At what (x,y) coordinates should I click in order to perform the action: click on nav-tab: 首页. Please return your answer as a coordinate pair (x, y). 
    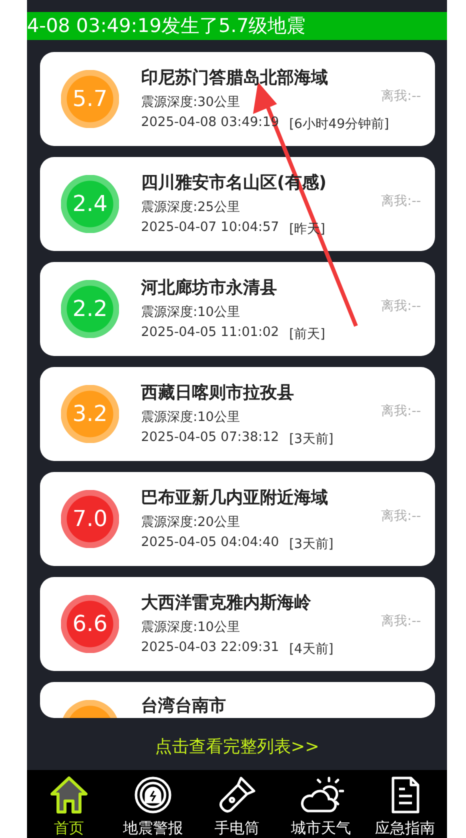
    Looking at the image, I should click on (69, 804).